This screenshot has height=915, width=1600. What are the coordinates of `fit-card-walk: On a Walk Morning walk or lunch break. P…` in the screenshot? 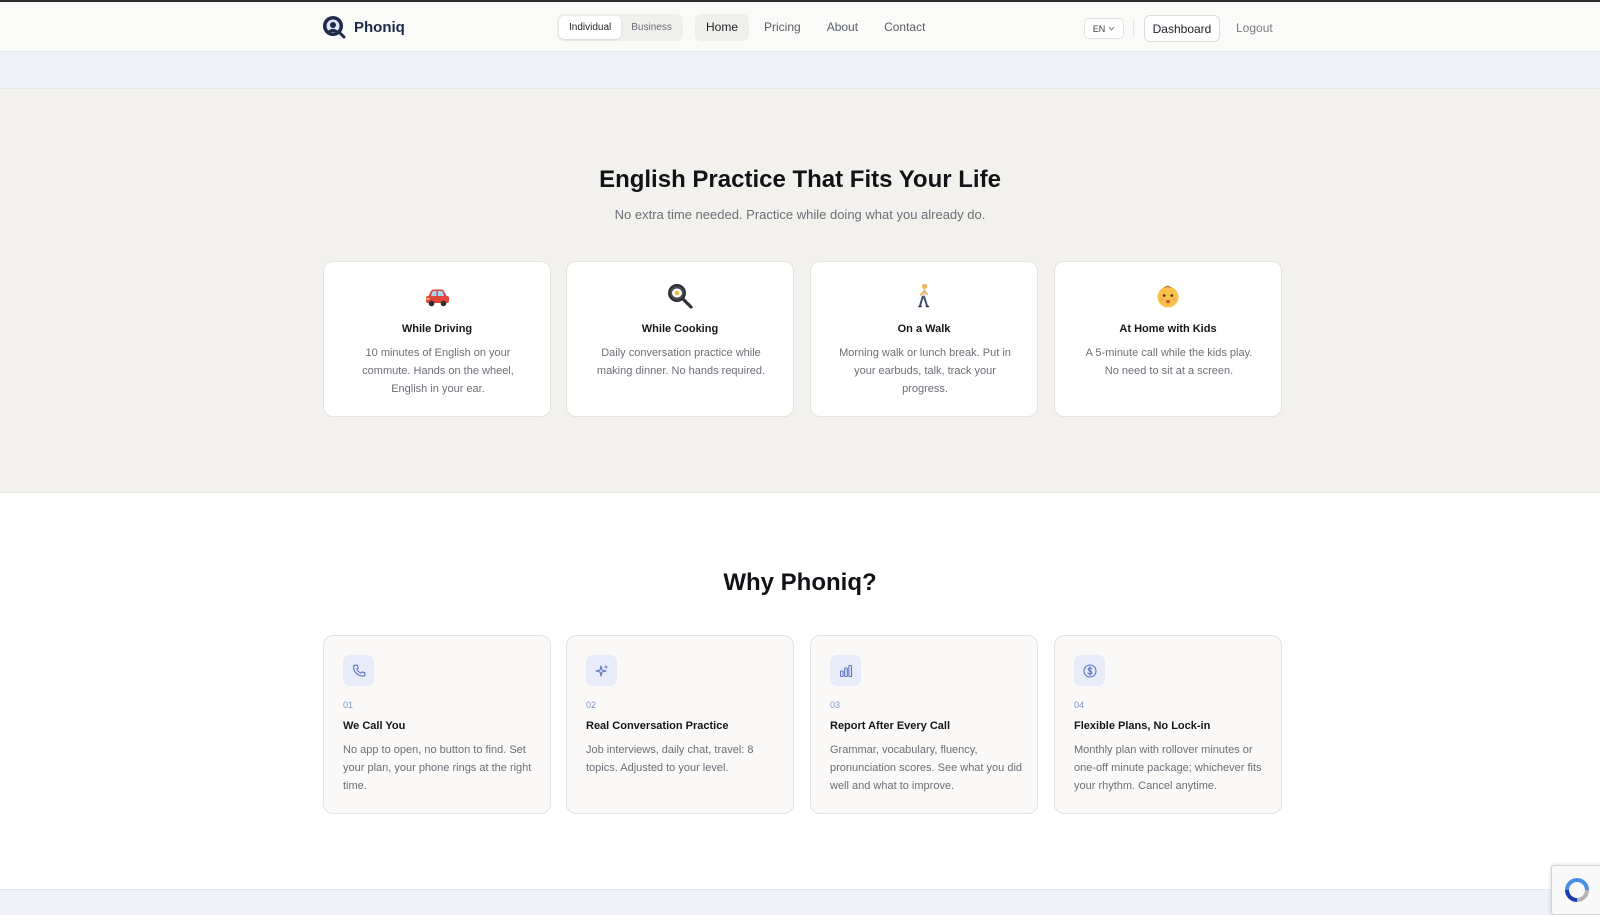 It's located at (924, 339).